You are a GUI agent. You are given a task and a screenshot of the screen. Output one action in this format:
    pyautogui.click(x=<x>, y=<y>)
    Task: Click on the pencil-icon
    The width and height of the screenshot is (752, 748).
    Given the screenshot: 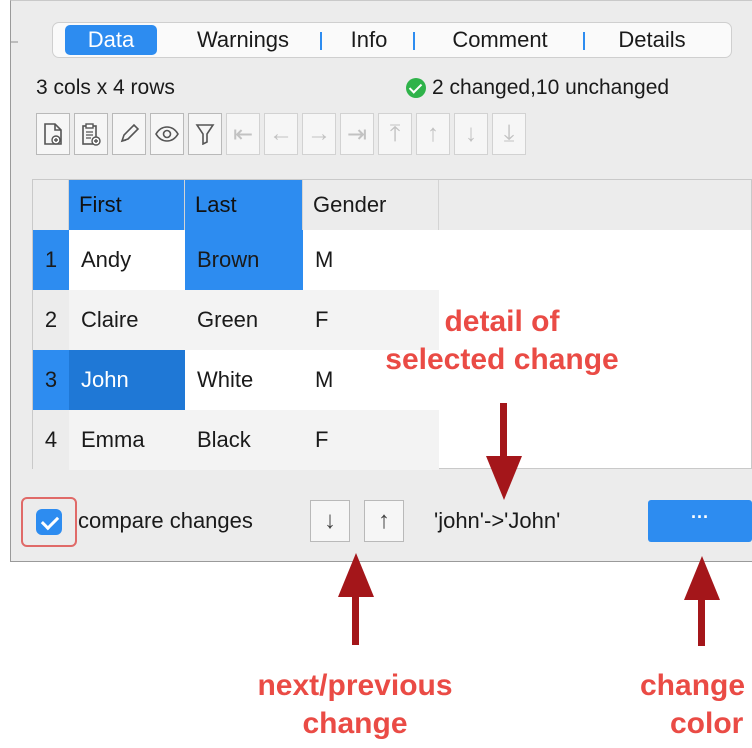 What is the action you would take?
    pyautogui.click(x=129, y=134)
    